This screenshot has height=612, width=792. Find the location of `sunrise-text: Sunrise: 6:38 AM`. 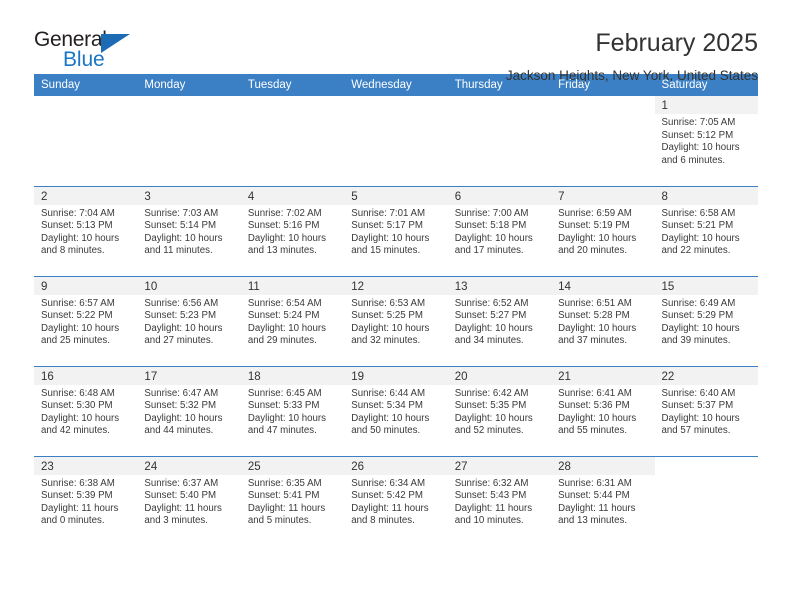

sunrise-text: Sunrise: 6:38 AM is located at coordinates (78, 483).